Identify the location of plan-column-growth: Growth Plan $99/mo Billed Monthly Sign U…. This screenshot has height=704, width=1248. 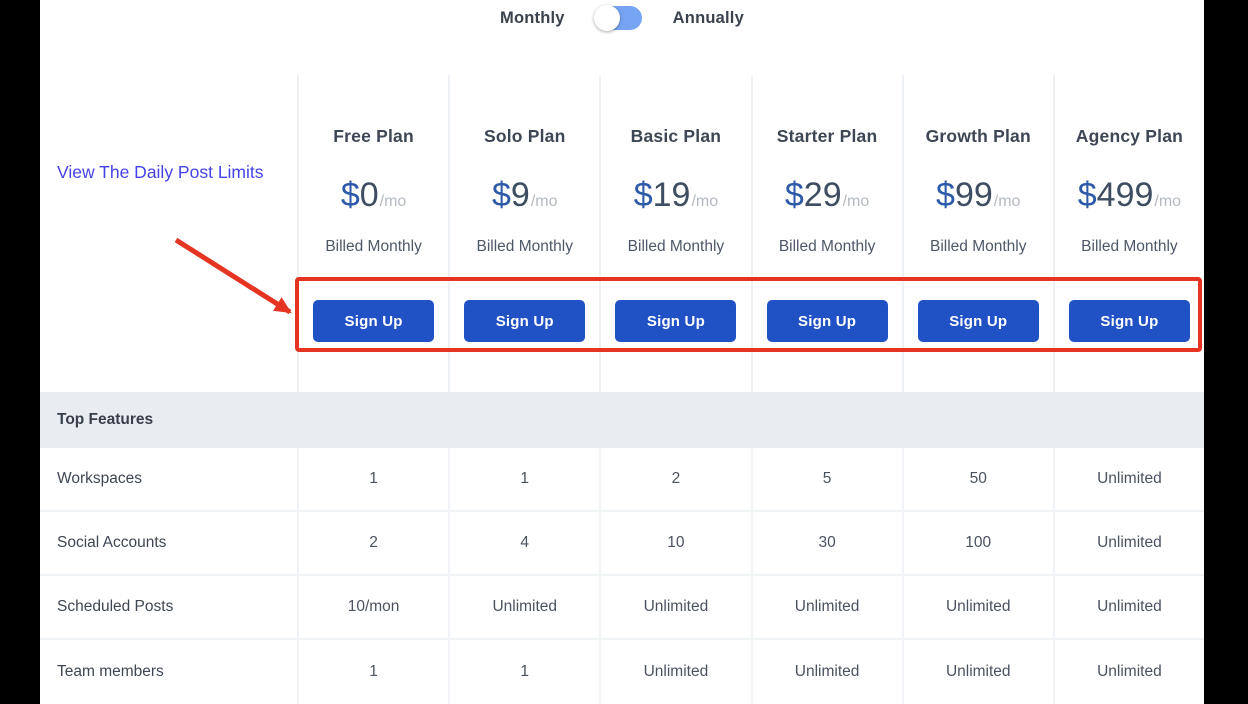
(977, 233).